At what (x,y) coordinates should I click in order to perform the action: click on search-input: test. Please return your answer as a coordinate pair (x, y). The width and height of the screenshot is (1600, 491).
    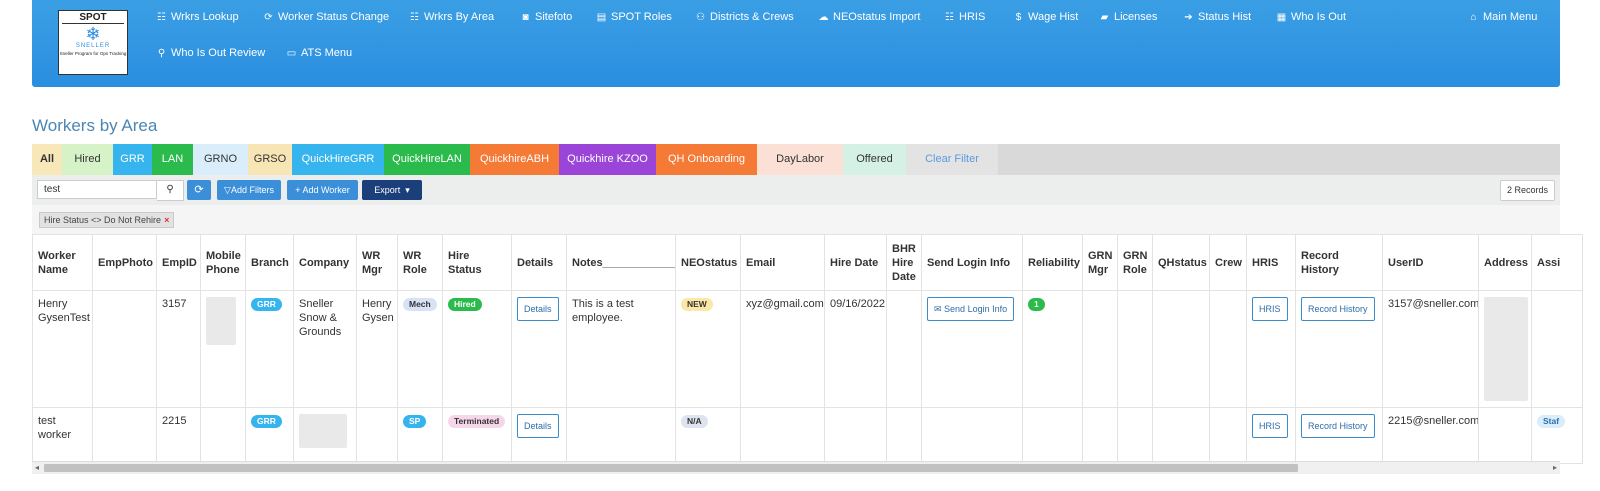
    Looking at the image, I should click on (97, 189).